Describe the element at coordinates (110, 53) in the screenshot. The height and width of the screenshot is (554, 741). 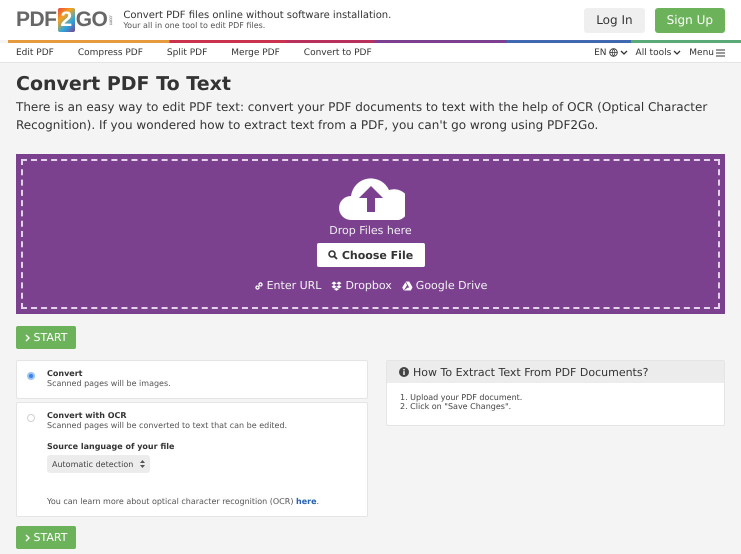
I see `nav-link: Compress PDF` at that location.